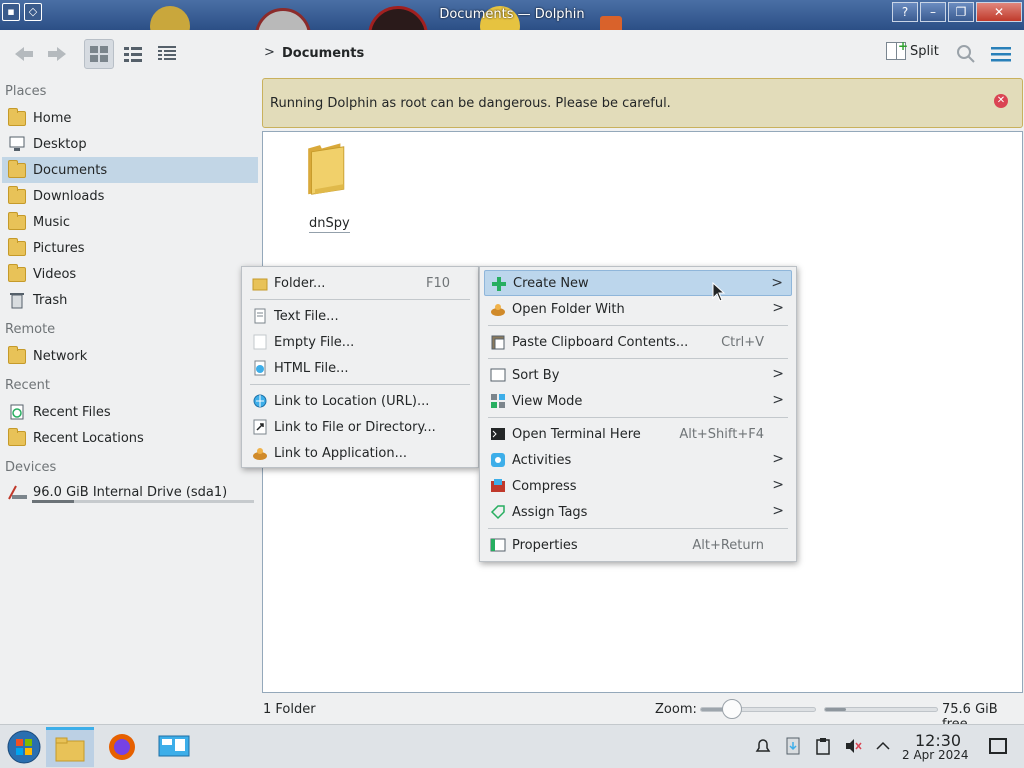  Describe the element at coordinates (130, 274) in the screenshot. I see `sidebar-item-videos: Videos` at that location.